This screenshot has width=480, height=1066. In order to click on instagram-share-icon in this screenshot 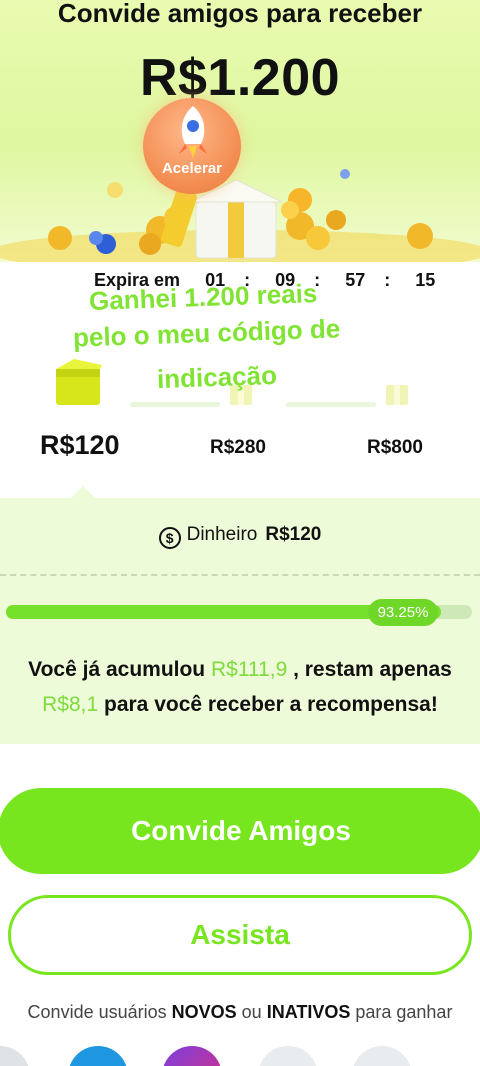, I will do `click(192, 1056)`.